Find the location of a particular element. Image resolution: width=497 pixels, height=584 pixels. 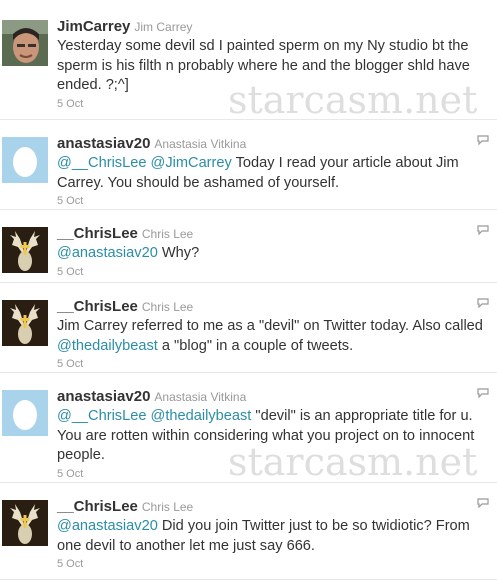

tweet-text-segment: a "blog" in a couple of tweets. is located at coordinates (255, 345).